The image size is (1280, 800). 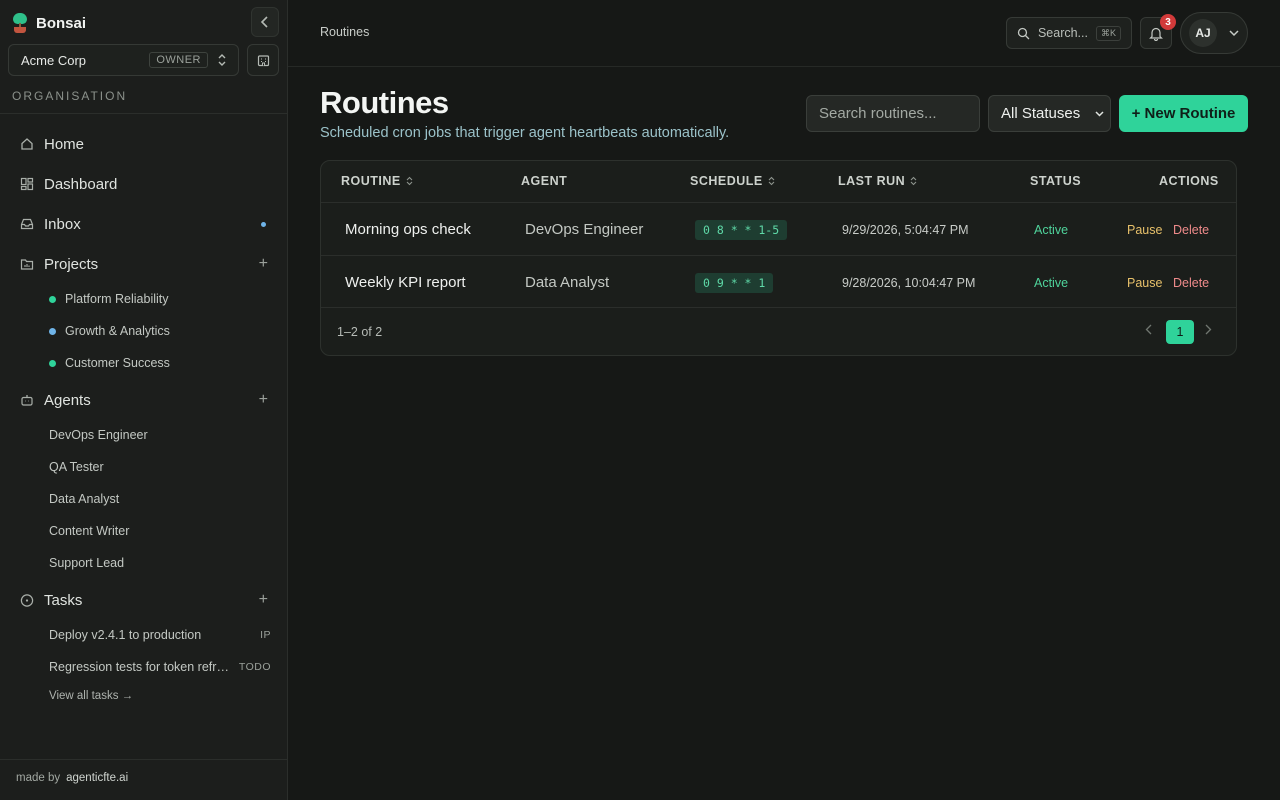 I want to click on nav-item-dashboard: Dashboard, so click(x=144, y=184).